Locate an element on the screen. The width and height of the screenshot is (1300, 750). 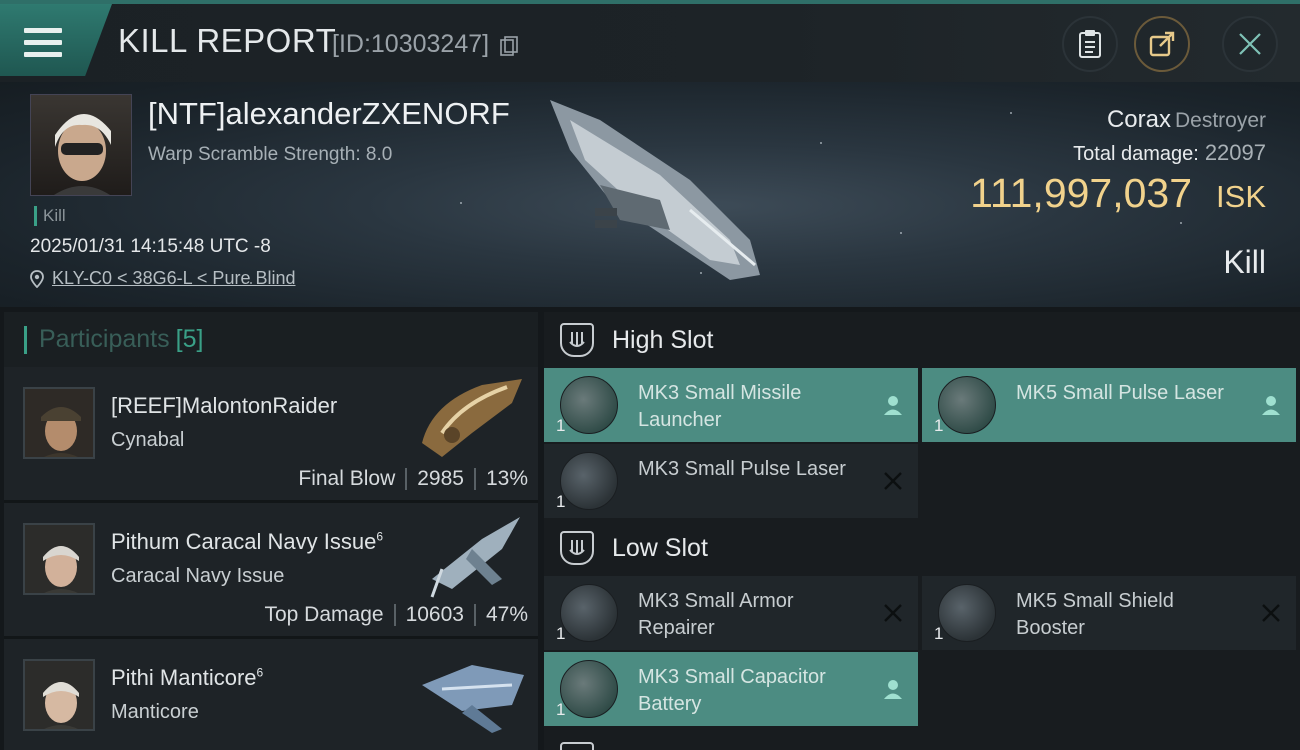
report-id: [ID:10303247] is located at coordinates (411, 44).